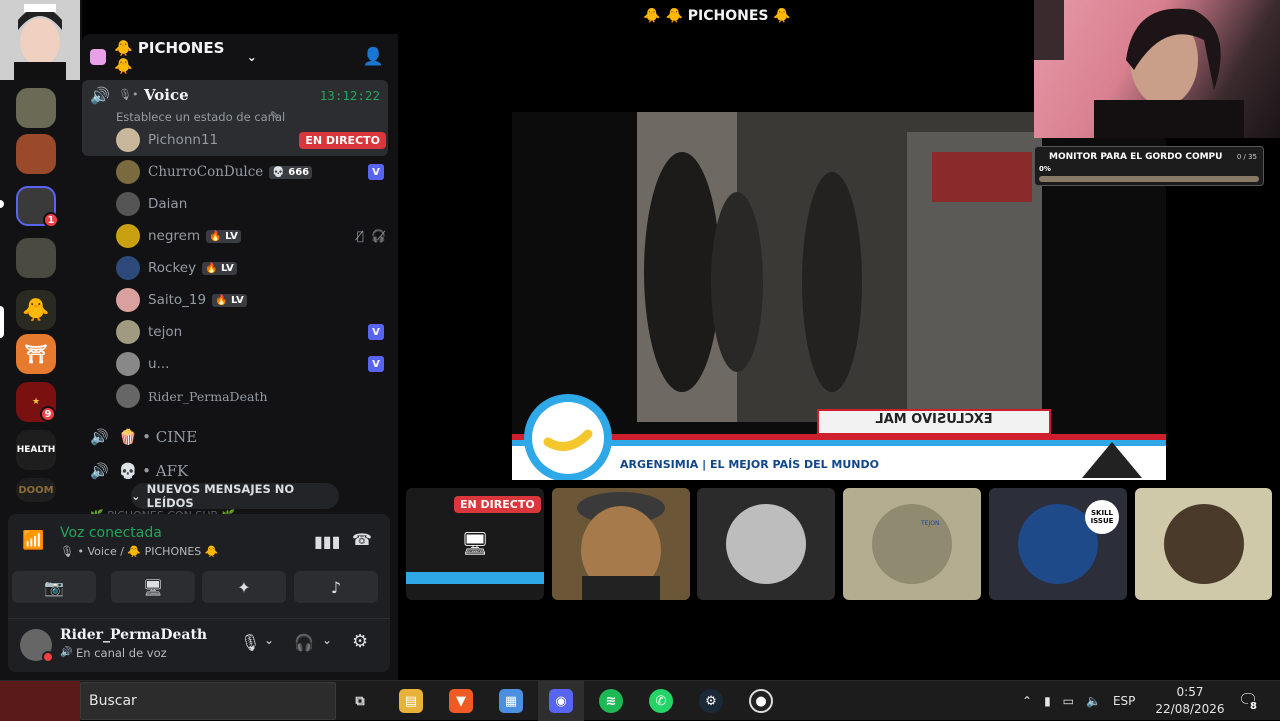  Describe the element at coordinates (511, 701) in the screenshot. I see `store-icon: ▦` at that location.